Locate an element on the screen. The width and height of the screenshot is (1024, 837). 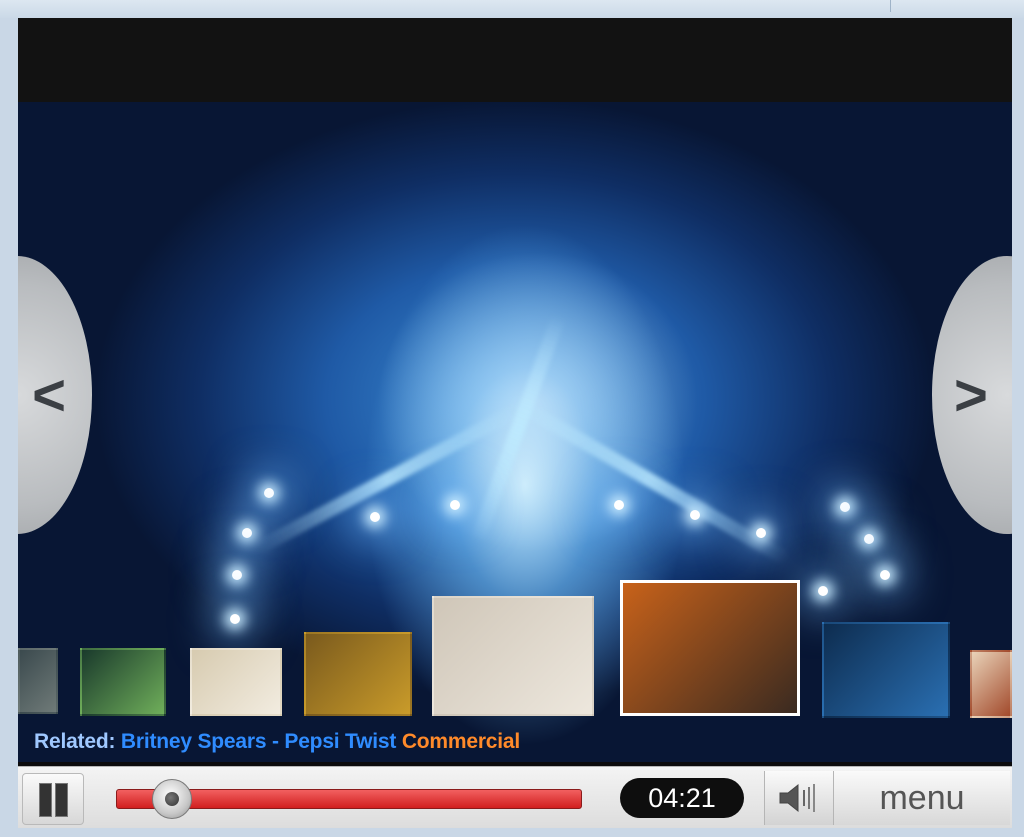
related-label: Related: is located at coordinates (75, 741).